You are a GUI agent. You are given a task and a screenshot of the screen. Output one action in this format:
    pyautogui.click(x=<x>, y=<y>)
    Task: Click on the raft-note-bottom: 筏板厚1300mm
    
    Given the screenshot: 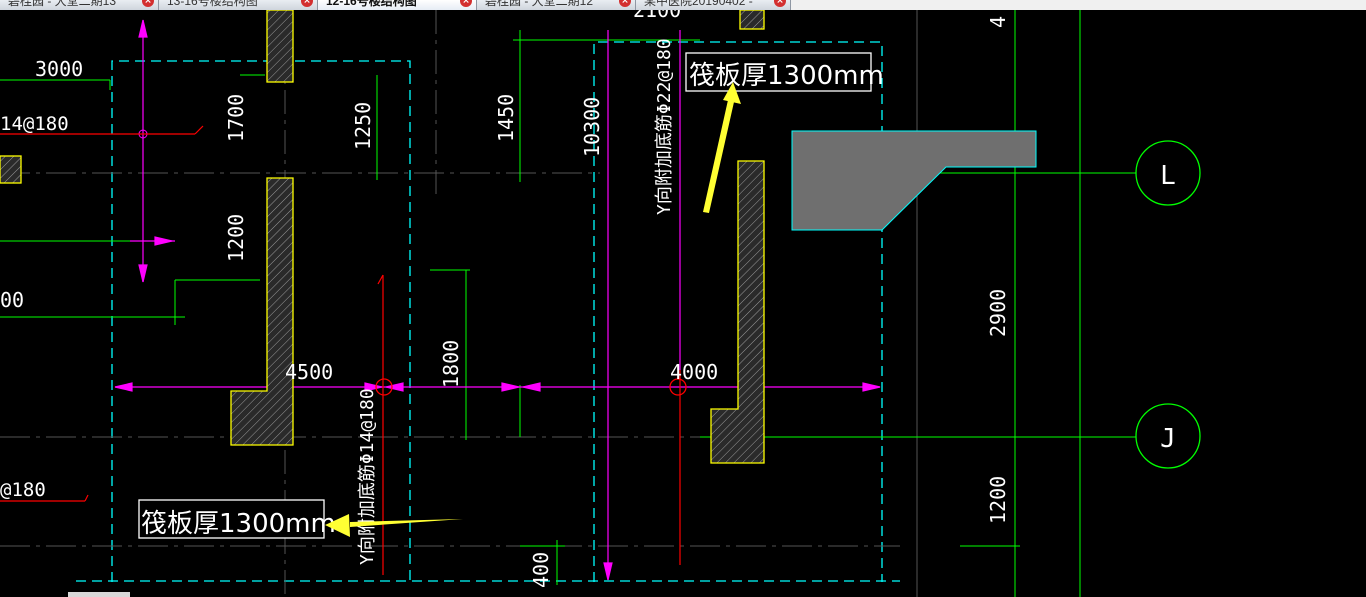 What is the action you would take?
    pyautogui.click(x=237, y=519)
    